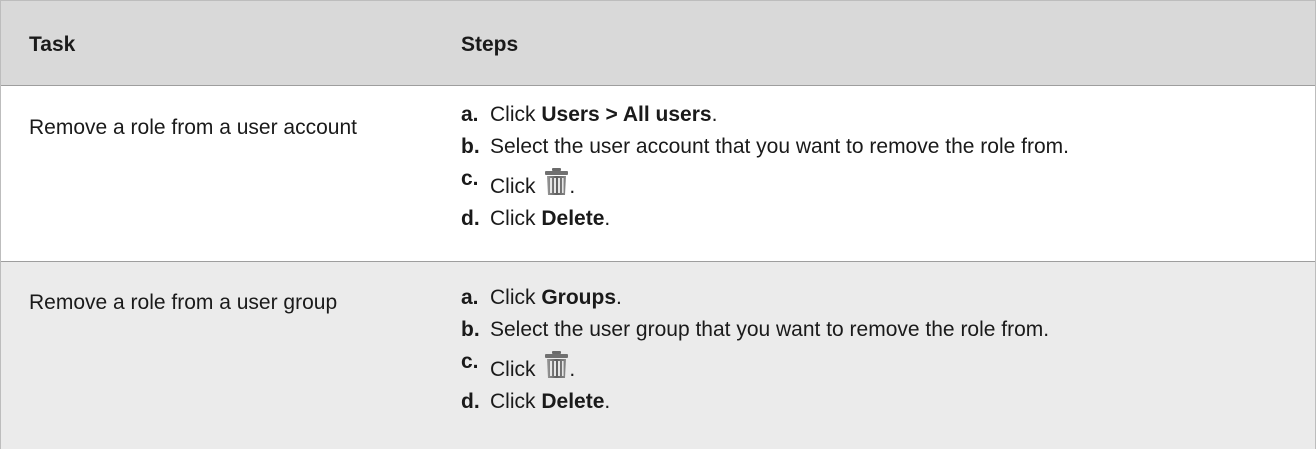  Describe the element at coordinates (765, 115) in the screenshot. I see `step-item: a. Click Users > All users.` at that location.